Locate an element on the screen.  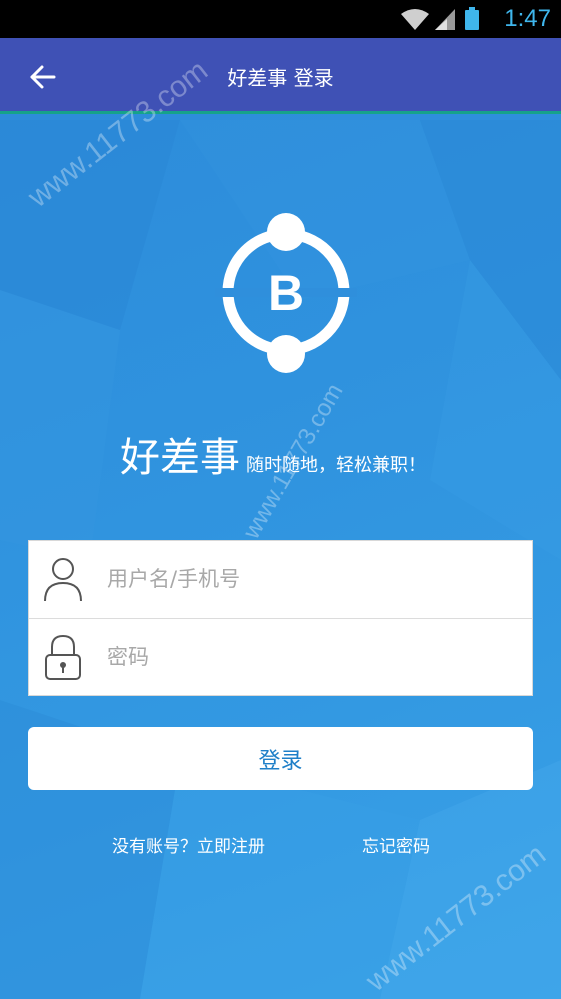
logo-letter: B is located at coordinates (286, 293).